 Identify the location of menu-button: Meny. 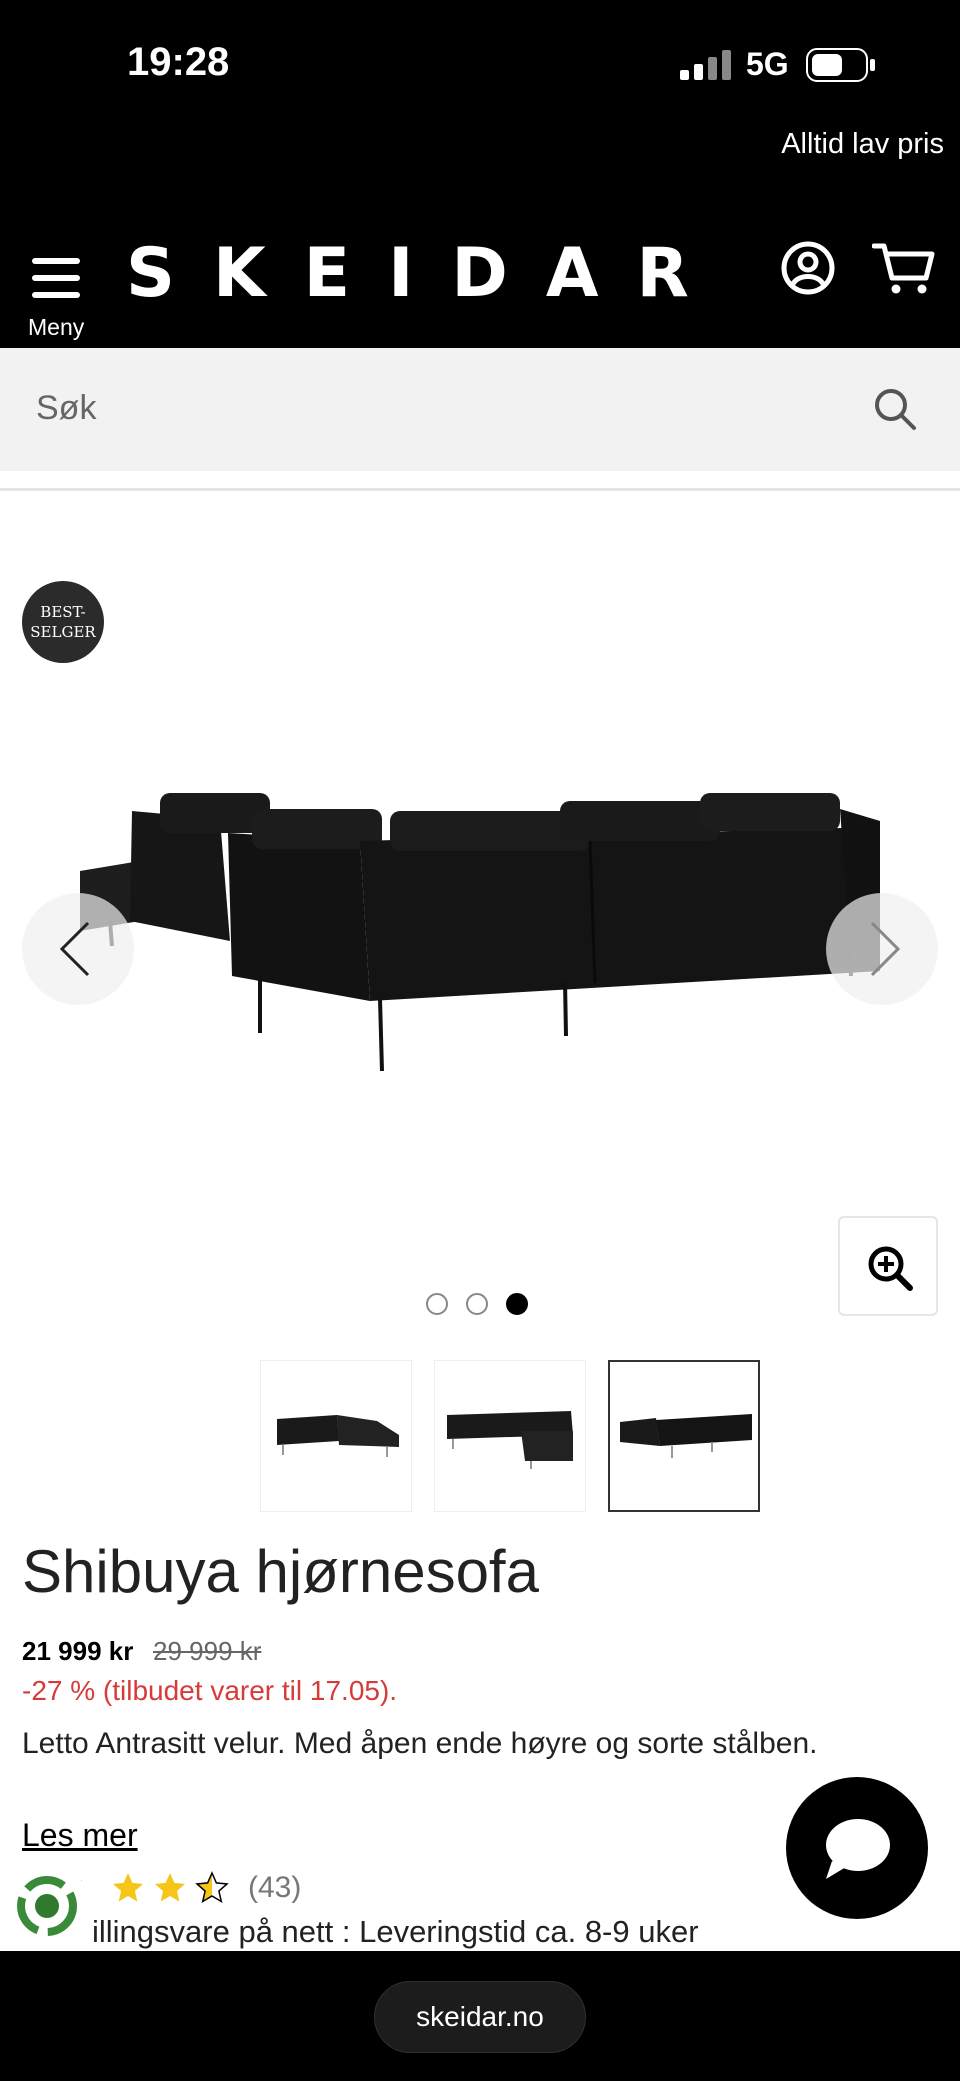
(57, 293).